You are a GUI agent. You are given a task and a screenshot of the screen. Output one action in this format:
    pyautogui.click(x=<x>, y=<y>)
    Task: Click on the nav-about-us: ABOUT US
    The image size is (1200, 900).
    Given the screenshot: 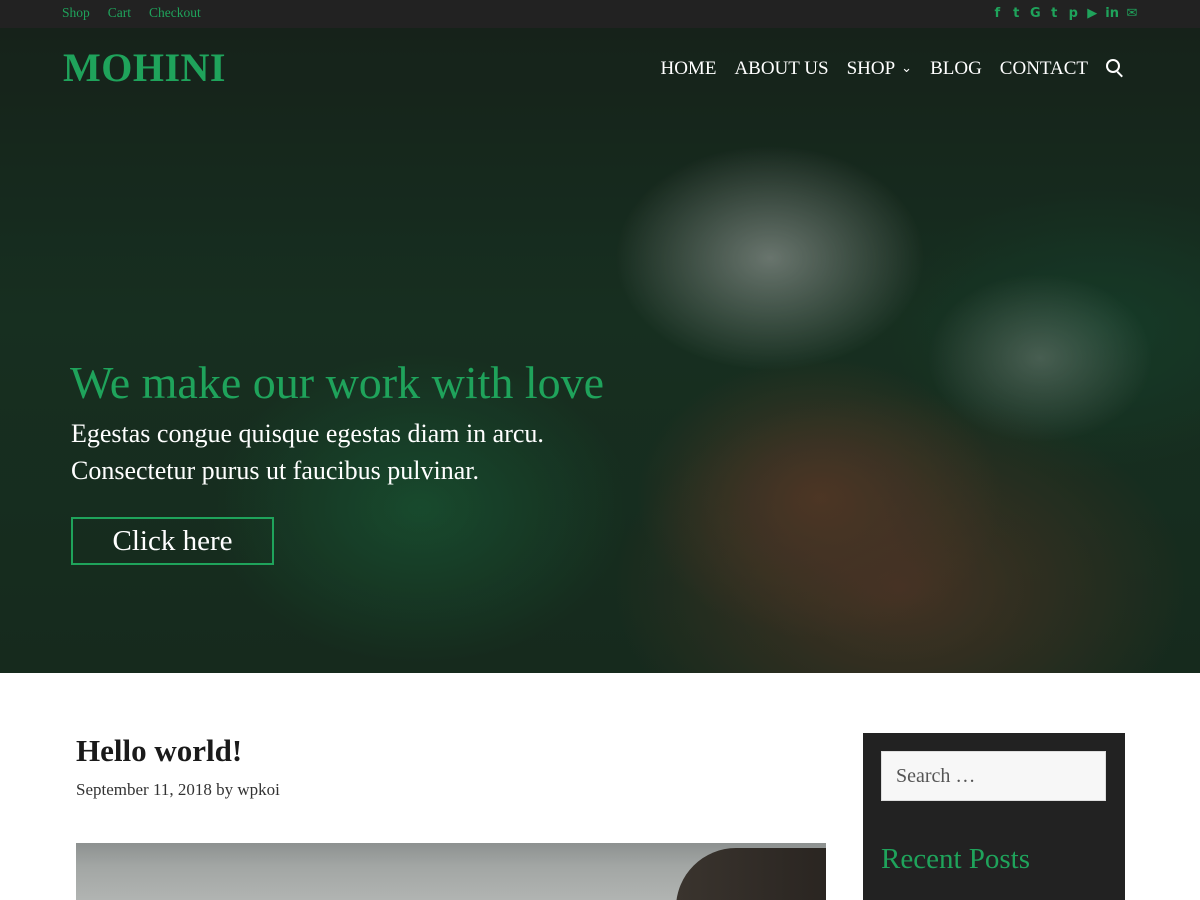 What is the action you would take?
    pyautogui.click(x=781, y=69)
    